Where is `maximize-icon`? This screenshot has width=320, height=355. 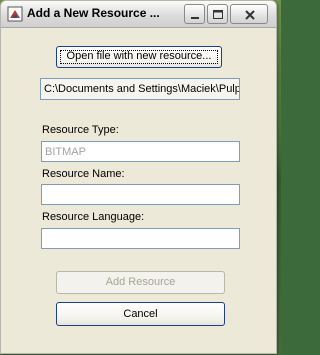
maximize-icon is located at coordinates (218, 14).